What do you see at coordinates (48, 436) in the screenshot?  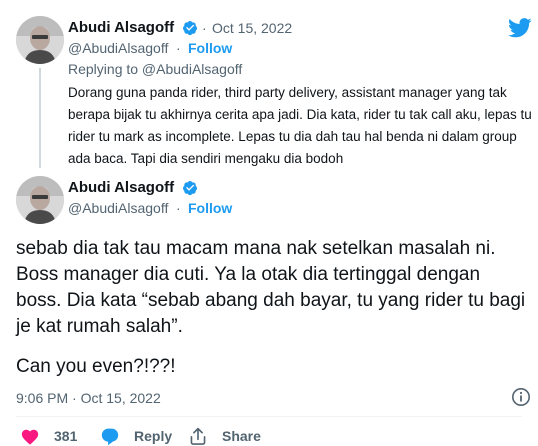 I see `like-action: 381` at bounding box center [48, 436].